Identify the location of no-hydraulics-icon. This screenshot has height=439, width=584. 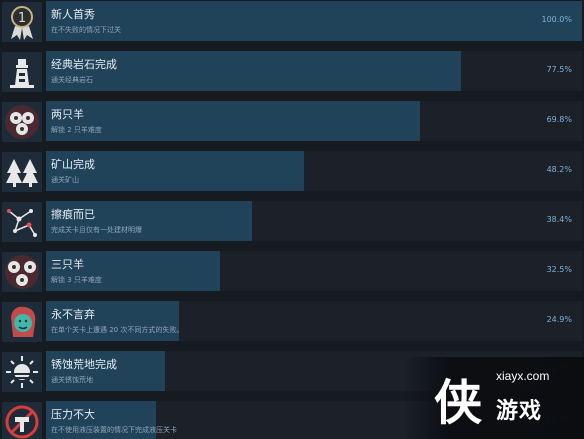
(22, 420).